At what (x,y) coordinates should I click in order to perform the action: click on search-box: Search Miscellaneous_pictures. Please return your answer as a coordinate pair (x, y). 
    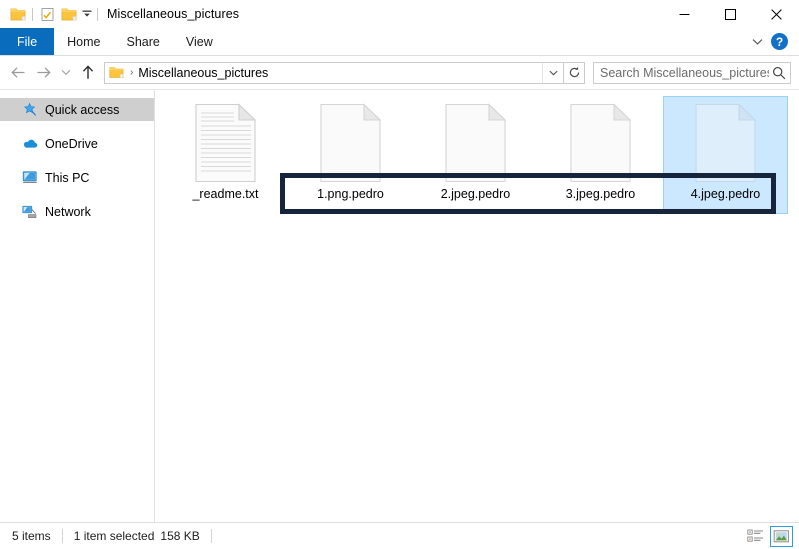
    Looking at the image, I should click on (692, 72).